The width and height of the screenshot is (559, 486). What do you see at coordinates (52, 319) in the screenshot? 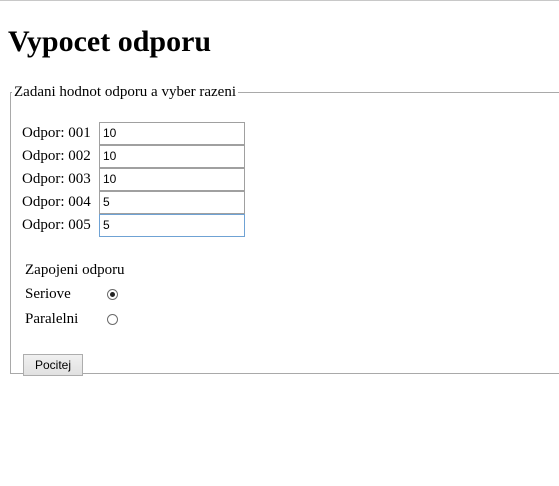
I see `option-label: Paralelni` at bounding box center [52, 319].